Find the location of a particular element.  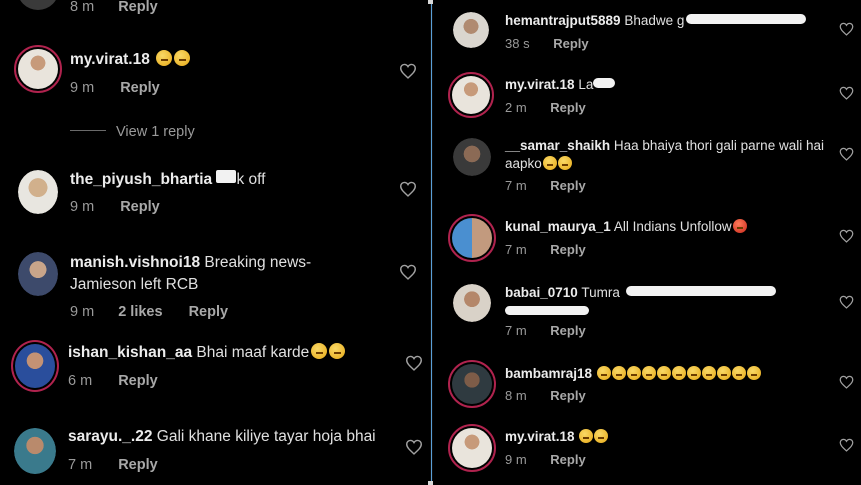

comment-line: ishan_kishan_aa Bhai maaf karde is located at coordinates (207, 352).